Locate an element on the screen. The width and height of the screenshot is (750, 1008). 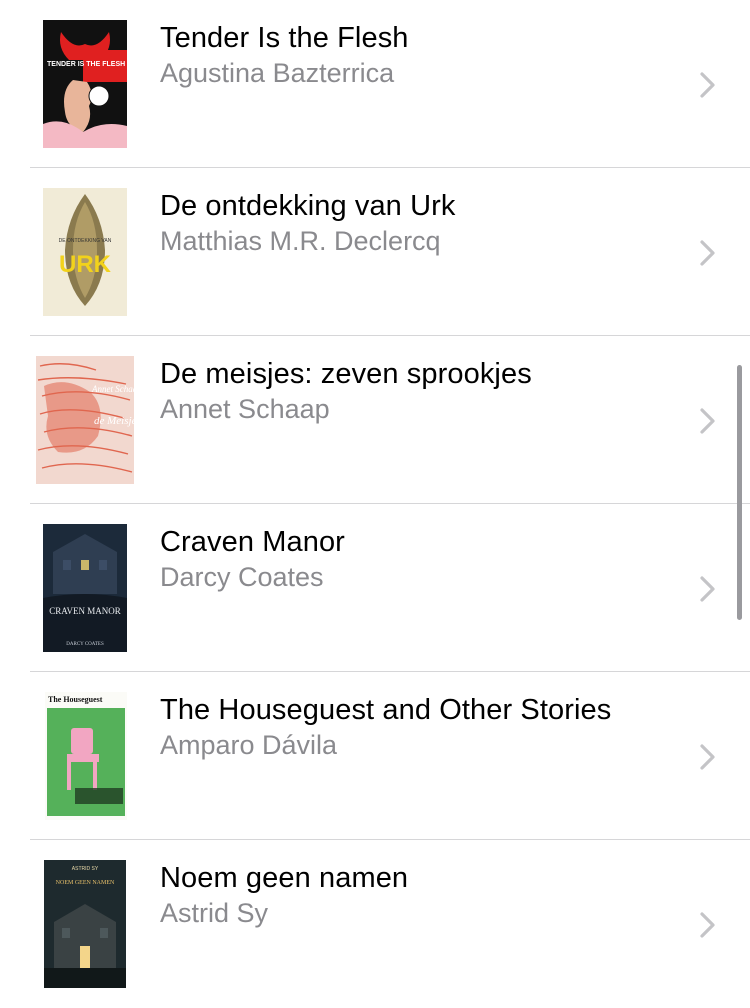
book-author: Astrid Sy is located at coordinates (214, 913).